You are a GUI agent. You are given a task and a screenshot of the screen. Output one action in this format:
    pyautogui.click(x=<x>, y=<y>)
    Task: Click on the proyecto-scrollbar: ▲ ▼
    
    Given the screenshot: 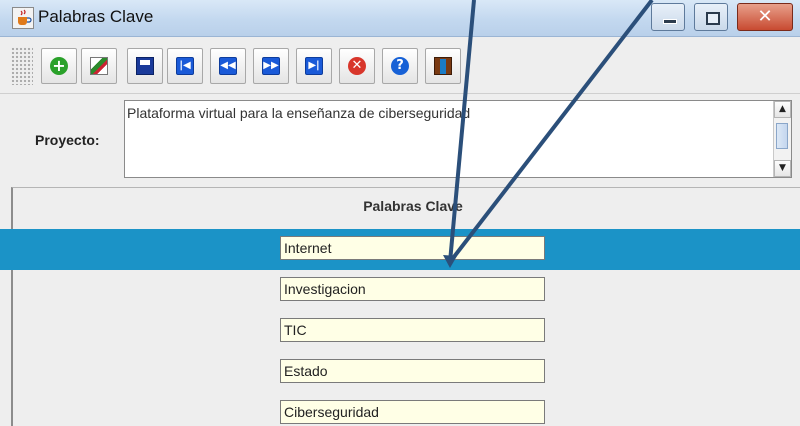 What is the action you would take?
    pyautogui.click(x=782, y=139)
    